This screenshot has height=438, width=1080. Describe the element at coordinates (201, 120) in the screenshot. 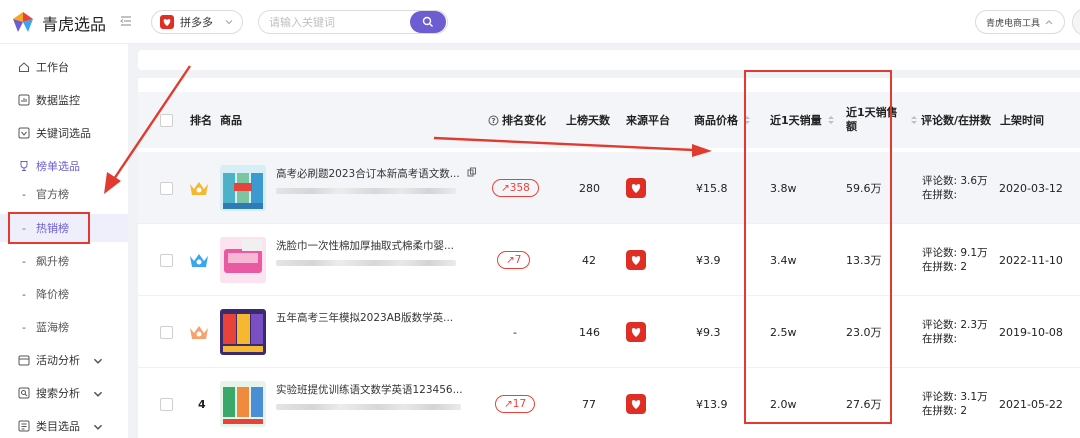

I see `col-rank: 排名` at that location.